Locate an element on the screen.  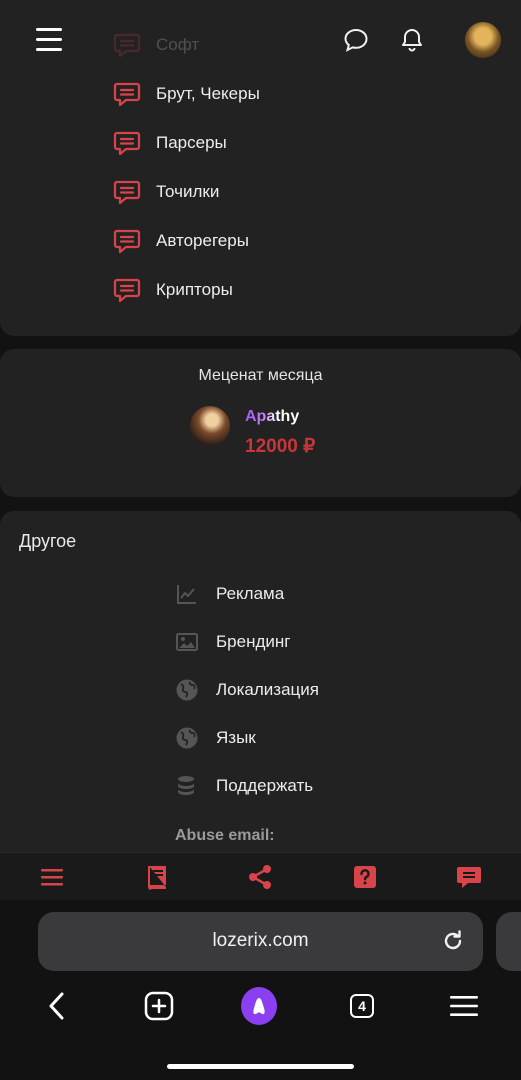
chart-icon is located at coordinates (186, 594).